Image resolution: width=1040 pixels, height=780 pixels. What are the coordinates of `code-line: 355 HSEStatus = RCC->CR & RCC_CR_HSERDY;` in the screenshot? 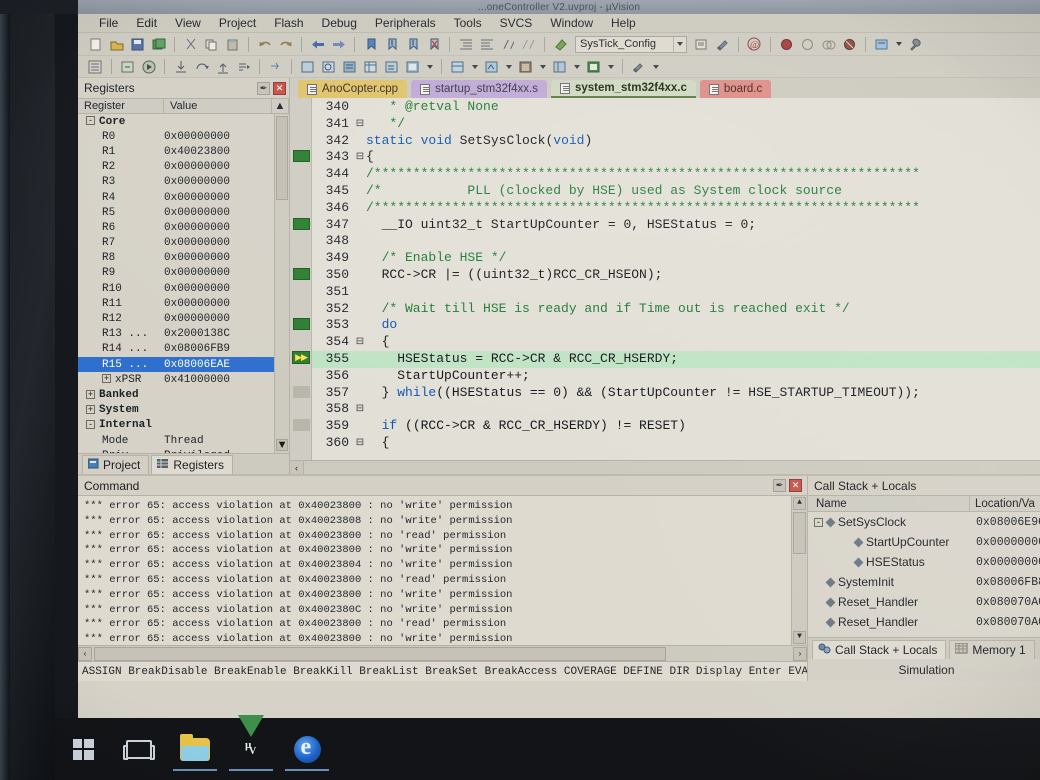 It's located at (676, 359).